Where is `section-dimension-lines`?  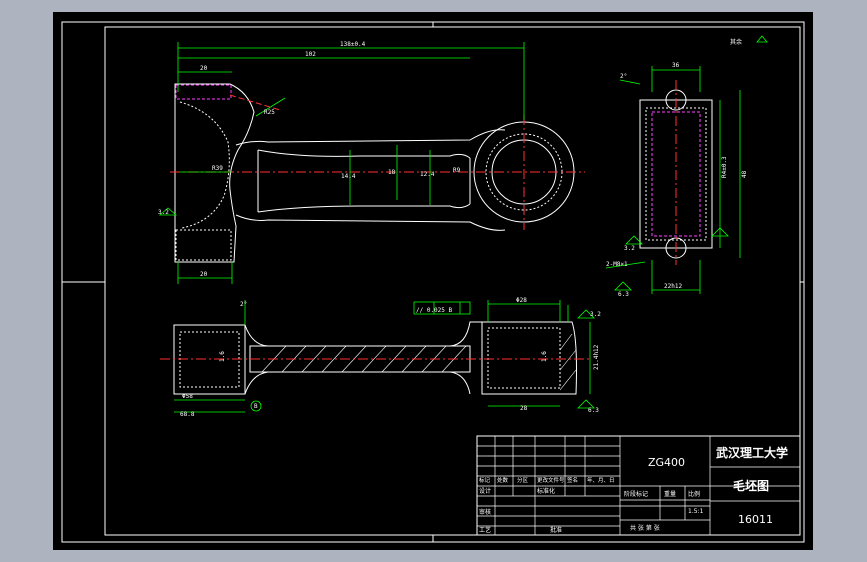 section-dimension-lines is located at coordinates (384, 356).